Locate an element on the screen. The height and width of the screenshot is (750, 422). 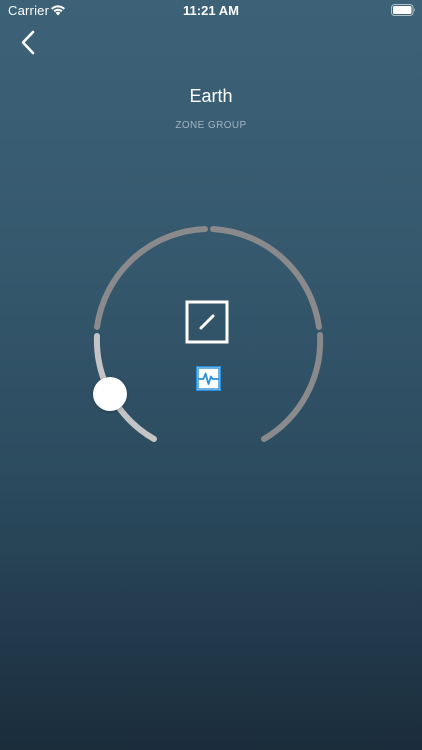
zone-name: Earth is located at coordinates (211, 96).